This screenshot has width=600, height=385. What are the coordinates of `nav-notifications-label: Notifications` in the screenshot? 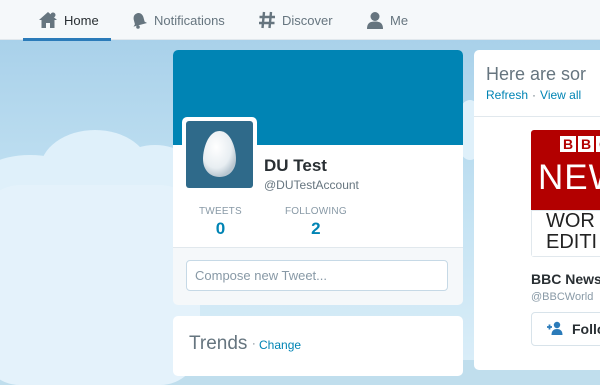 It's located at (189, 20).